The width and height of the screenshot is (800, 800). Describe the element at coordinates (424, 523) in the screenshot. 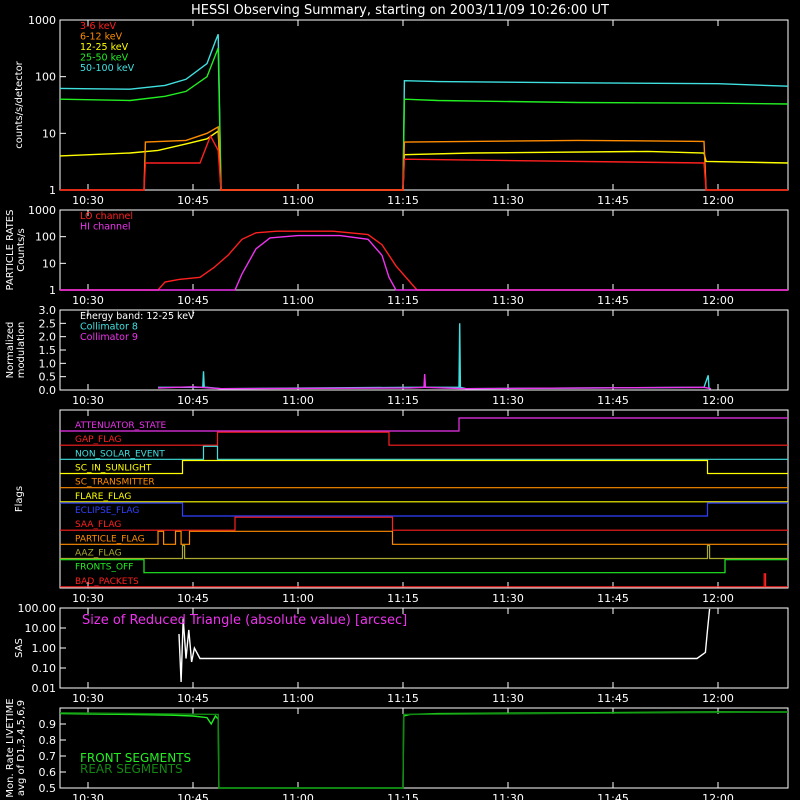

I see `flag-line-saa-flag` at that location.